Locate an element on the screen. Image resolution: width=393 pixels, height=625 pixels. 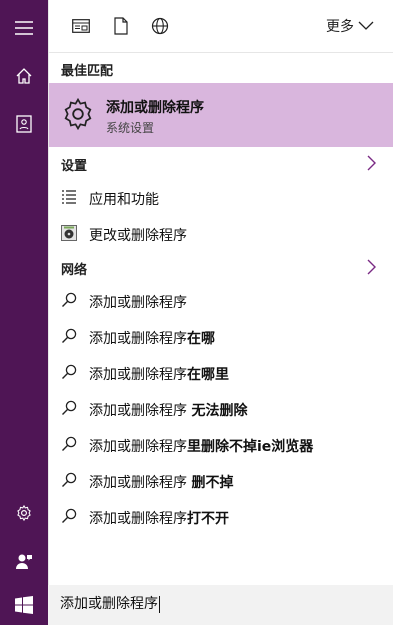
hamburger-icon is located at coordinates (24, 28).